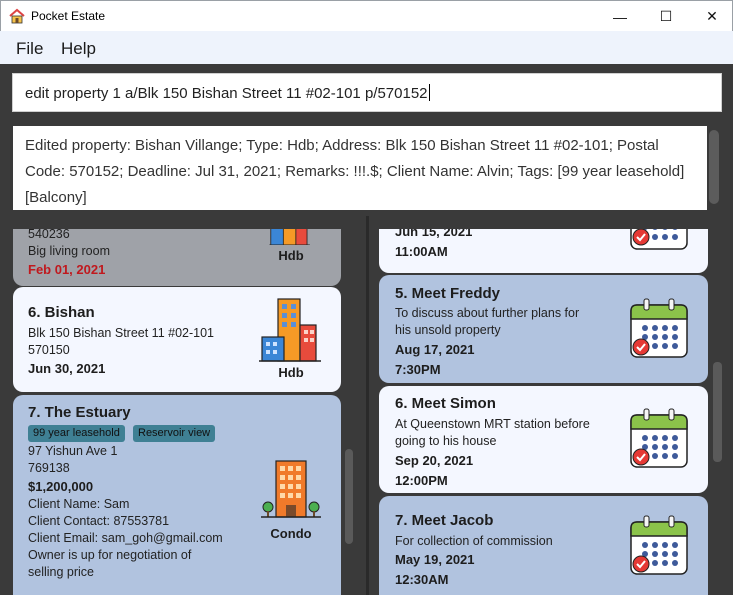 This screenshot has height=595, width=733. Describe the element at coordinates (177, 257) in the screenshot. I see `property-card: 540236 Big living room Feb 01, 2021 Hdb` at that location.